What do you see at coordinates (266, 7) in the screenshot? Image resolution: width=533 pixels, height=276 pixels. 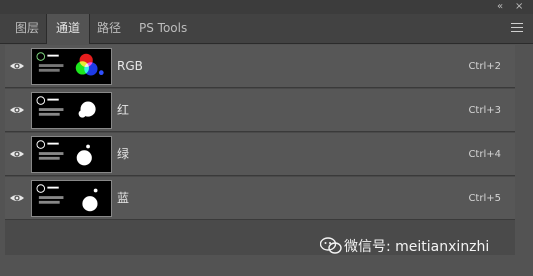 I see `panel-title-bar: « ×` at bounding box center [266, 7].